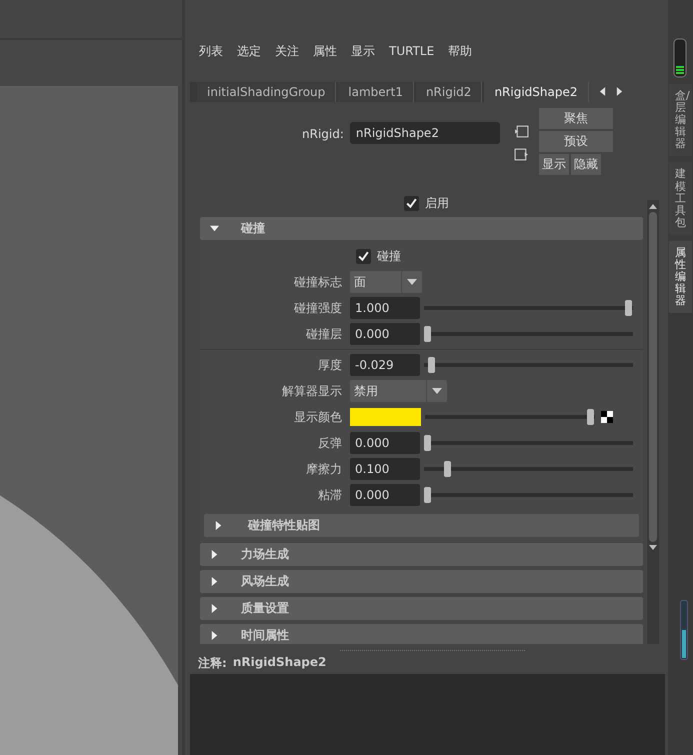 The image size is (693, 755). I want to click on checkbox-label: 启用, so click(437, 203).